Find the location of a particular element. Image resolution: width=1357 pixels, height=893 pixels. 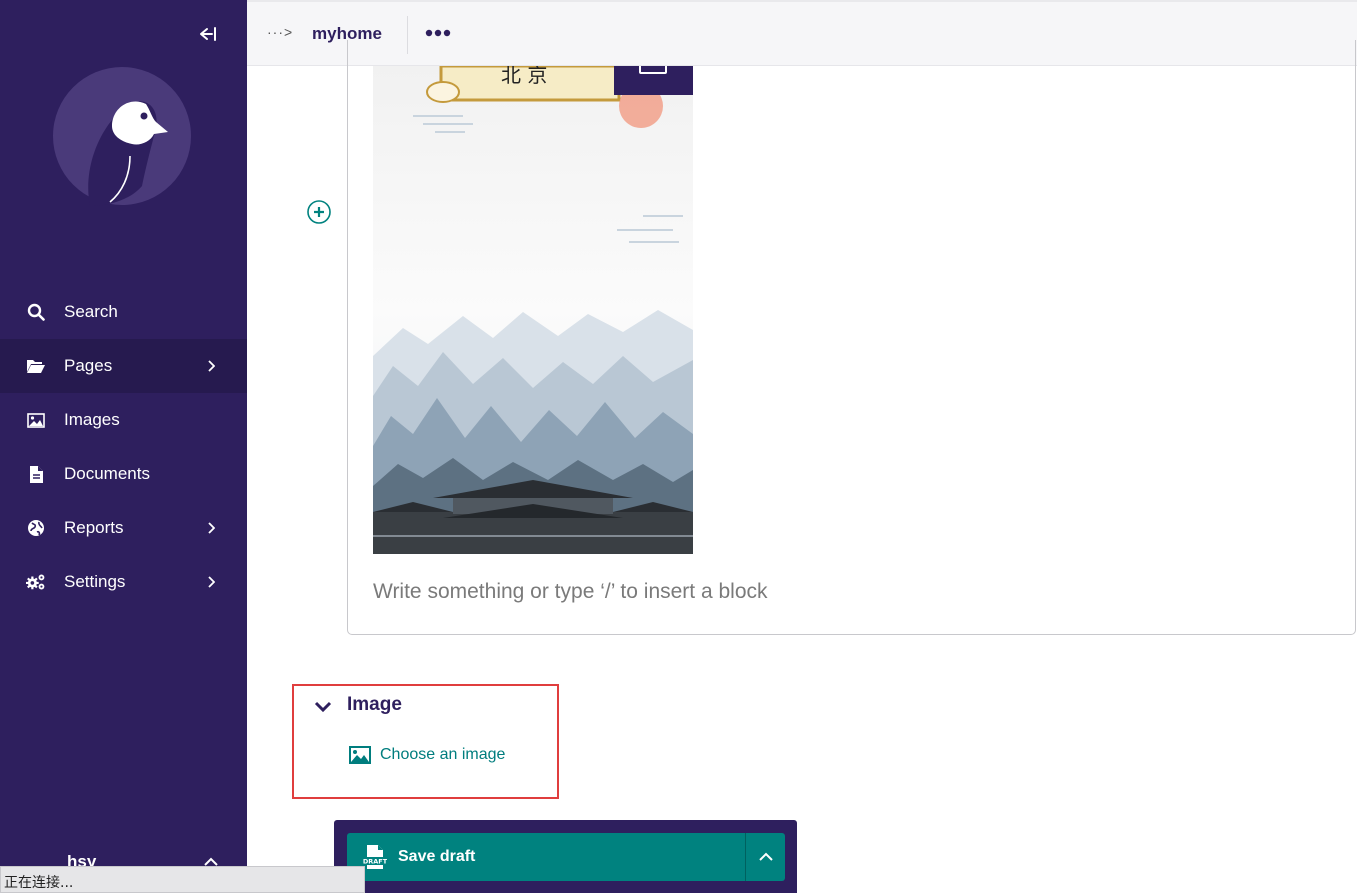

sidebar-item-label: Reports is located at coordinates (94, 527).